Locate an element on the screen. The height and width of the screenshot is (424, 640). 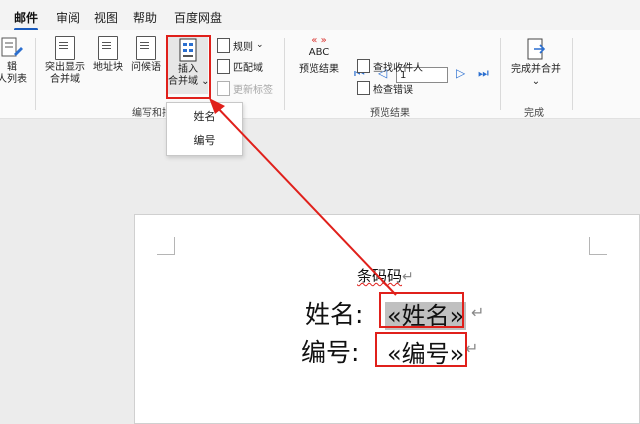
greeting-line-icon is located at coordinates (146, 48).